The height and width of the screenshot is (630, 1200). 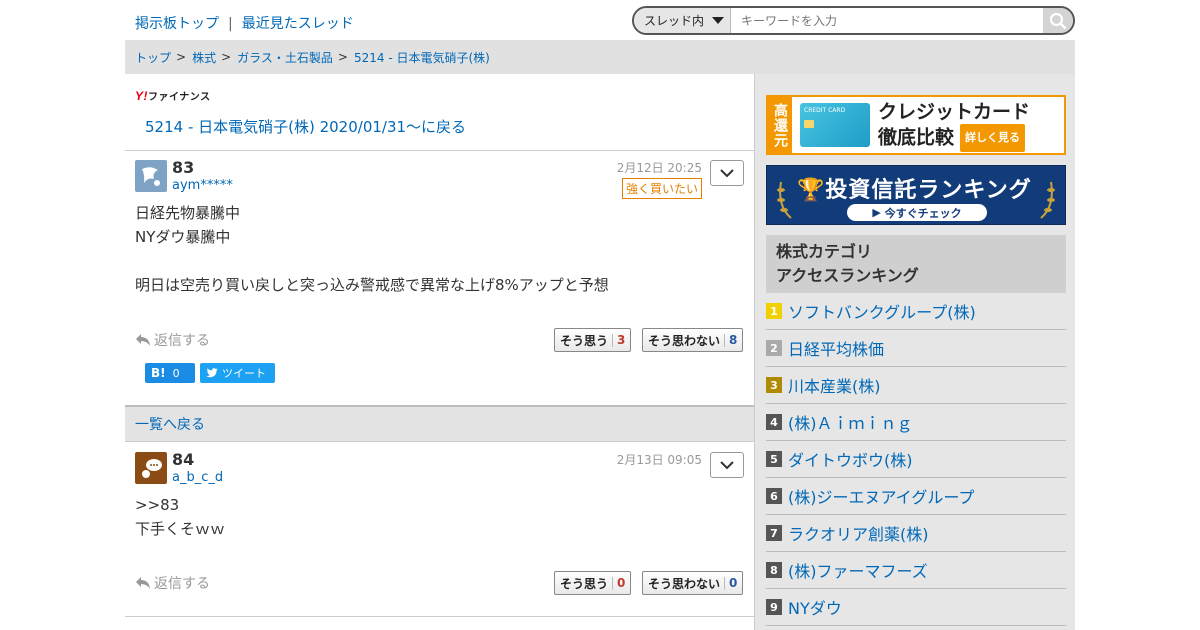 What do you see at coordinates (733, 583) in the screenshot?
I see `disagree-count: 0` at bounding box center [733, 583].